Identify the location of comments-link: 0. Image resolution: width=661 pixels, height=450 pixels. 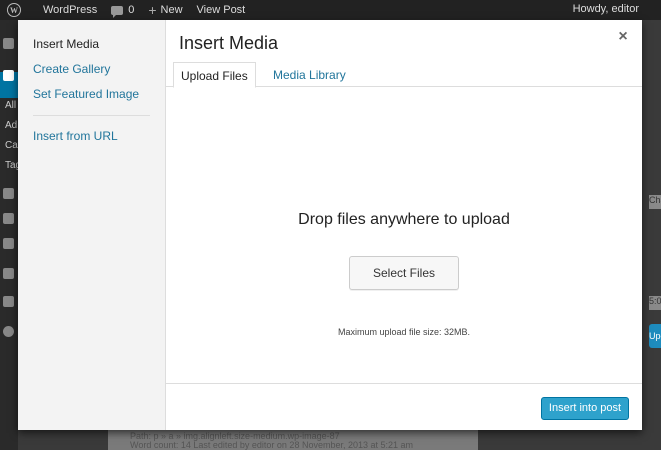
(123, 11).